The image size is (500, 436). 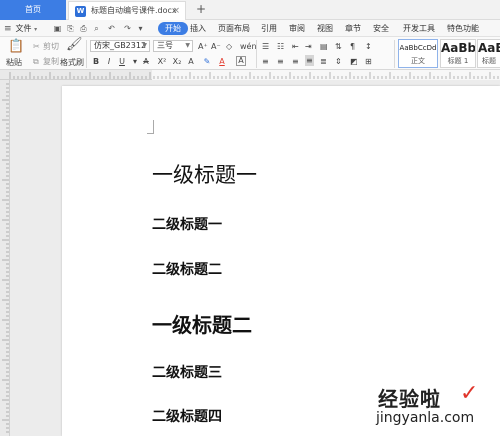 I want to click on vertical-ruler, so click(x=5, y=258).